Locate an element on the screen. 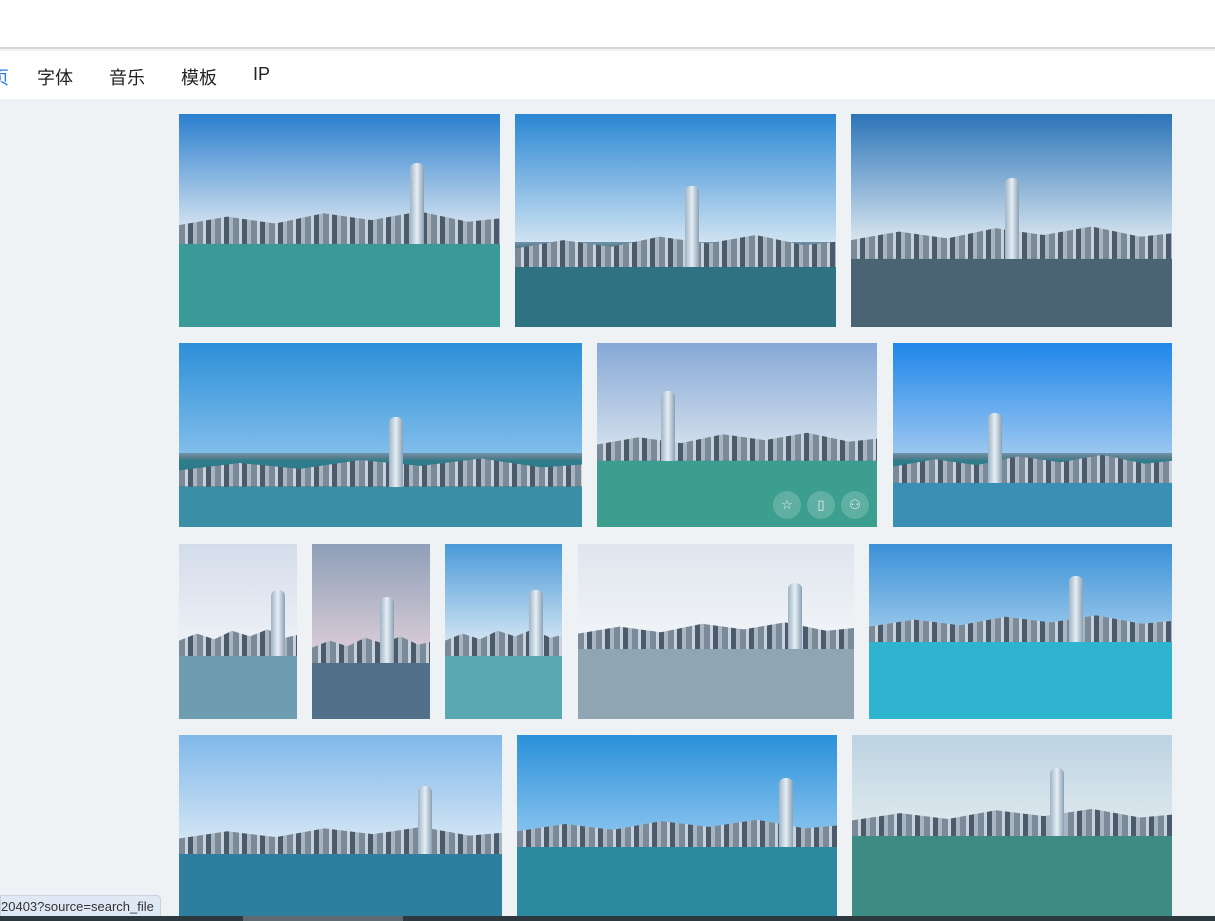 The height and width of the screenshot is (921, 1215). gallery-image: ☆ ▯ ⚇ is located at coordinates (737, 435).